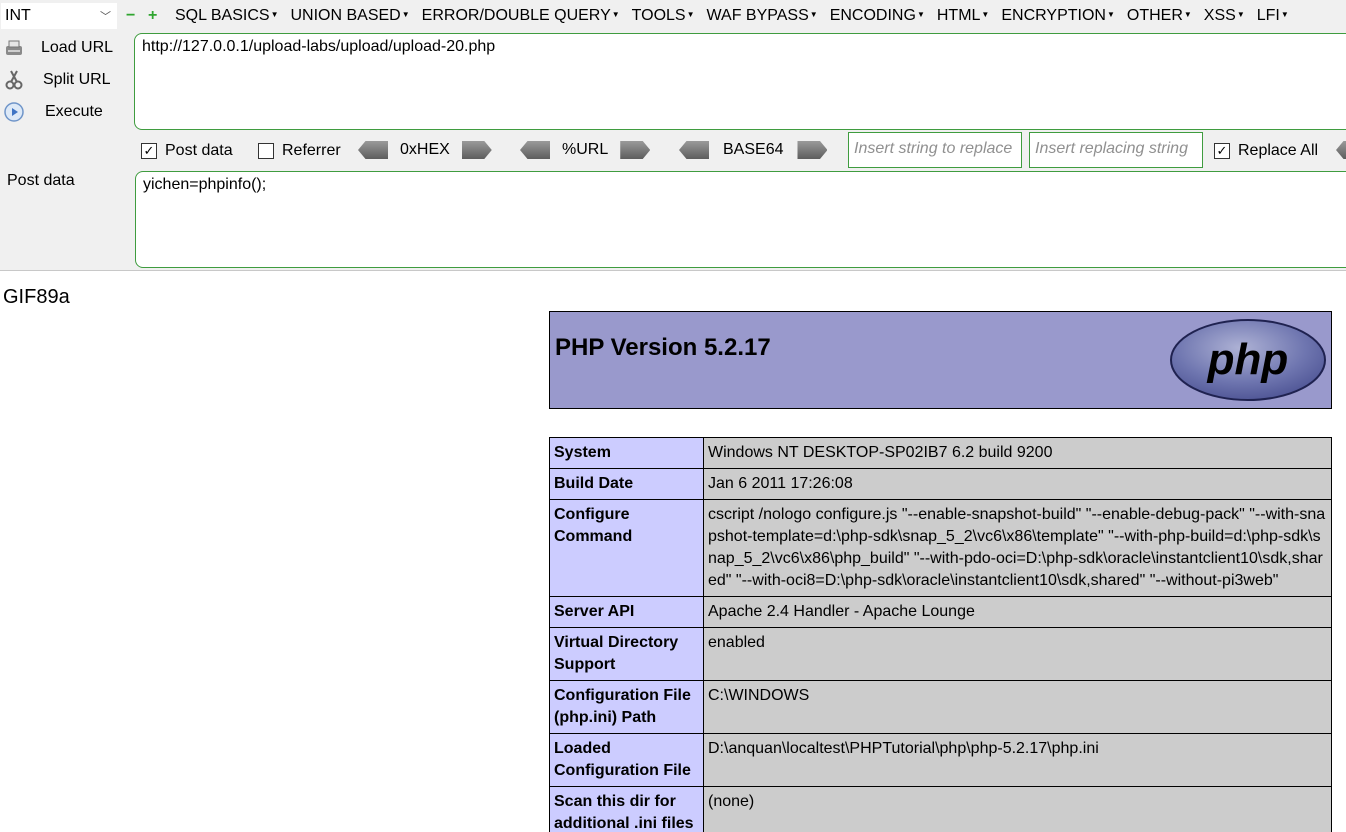  What do you see at coordinates (626, 654) in the screenshot?
I see `row-key: Virtual Directory Support` at bounding box center [626, 654].